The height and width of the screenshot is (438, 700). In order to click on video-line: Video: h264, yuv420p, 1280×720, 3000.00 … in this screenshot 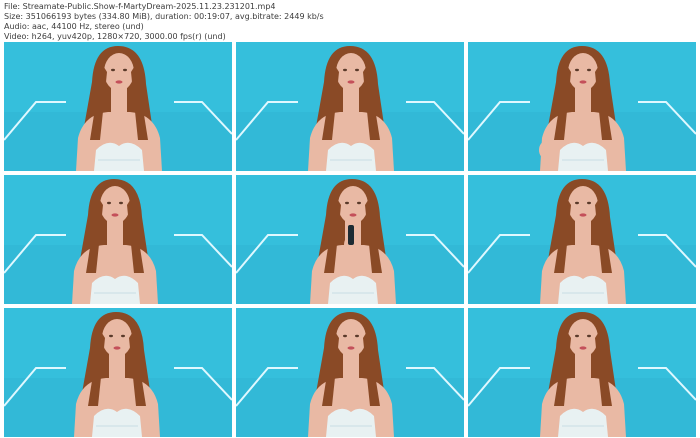, I will do `click(115, 36)`.